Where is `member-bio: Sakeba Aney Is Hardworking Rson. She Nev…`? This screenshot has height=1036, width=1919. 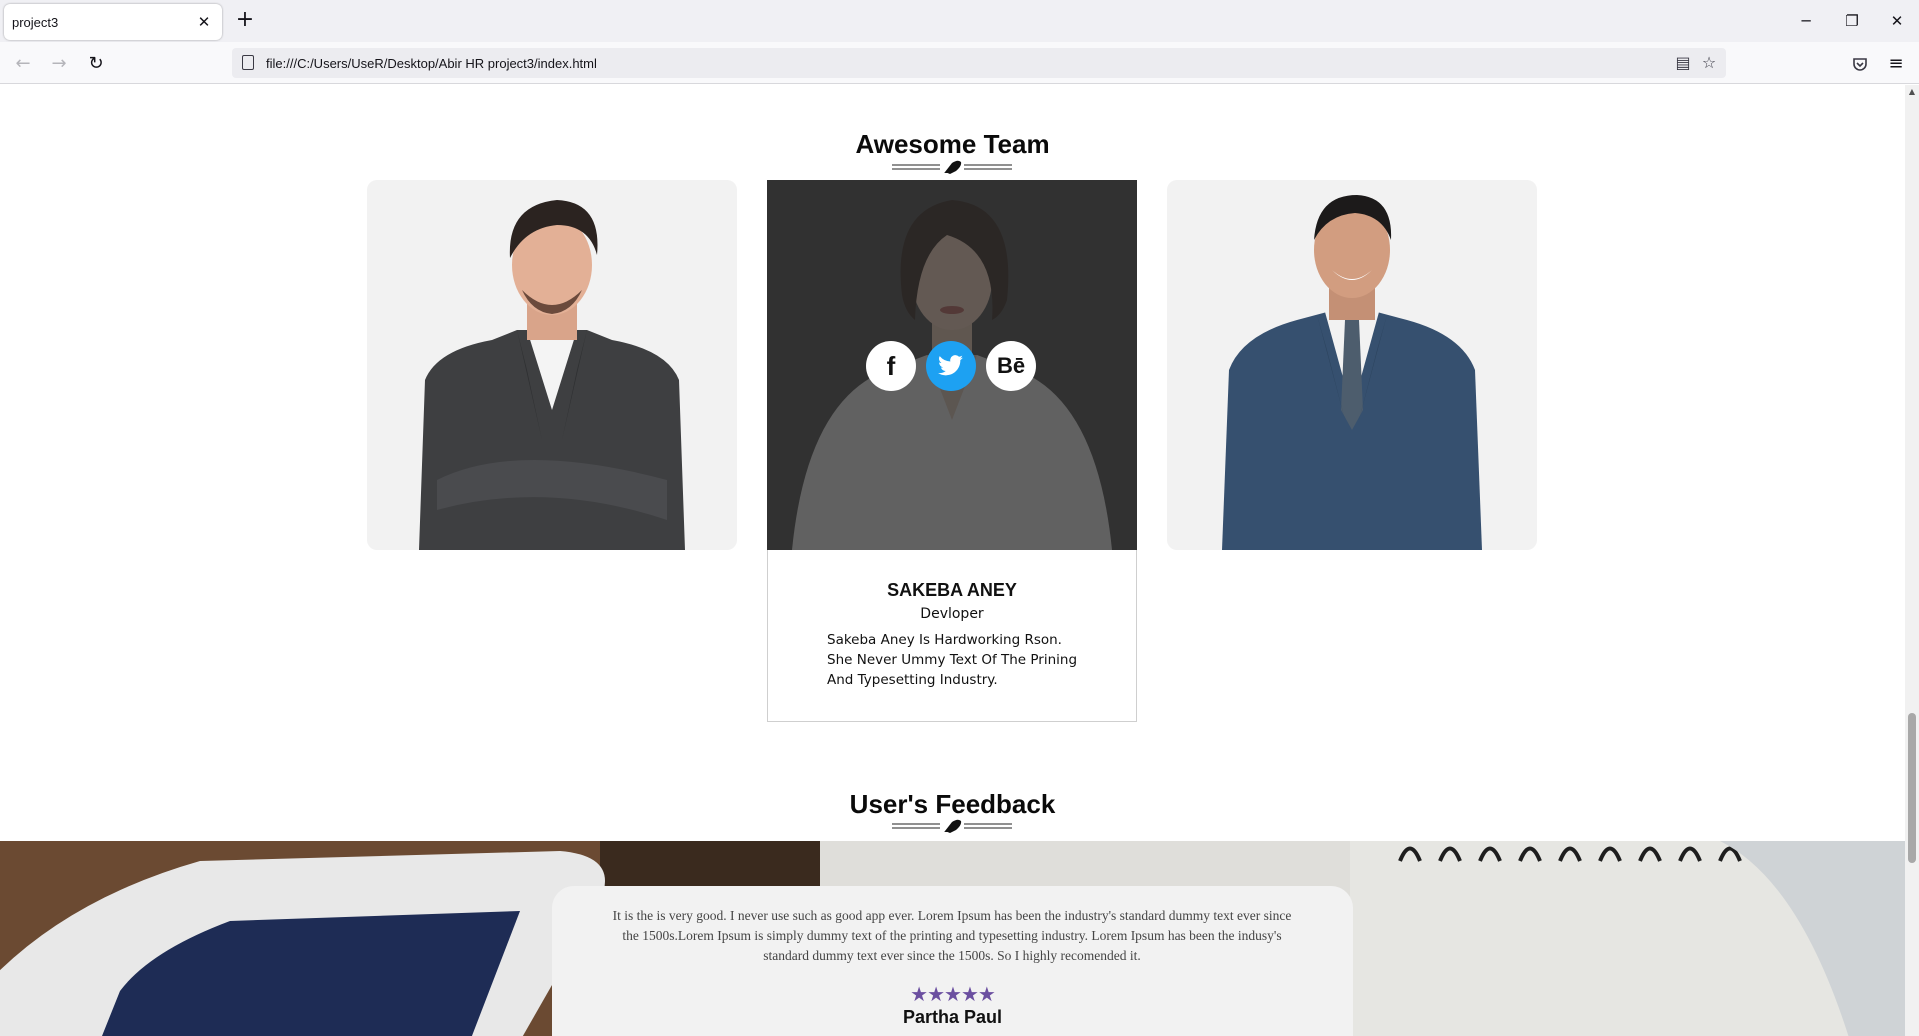 member-bio: Sakeba Aney Is Hardworking Rson. She Nev… is located at coordinates (952, 660).